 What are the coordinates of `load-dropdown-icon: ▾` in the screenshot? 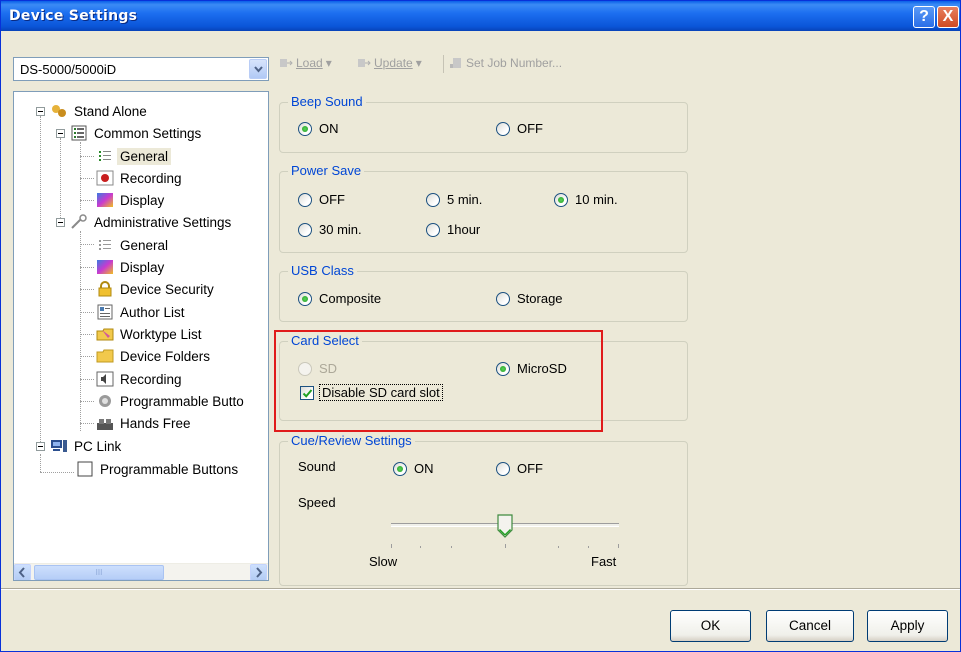 It's located at (328, 63).